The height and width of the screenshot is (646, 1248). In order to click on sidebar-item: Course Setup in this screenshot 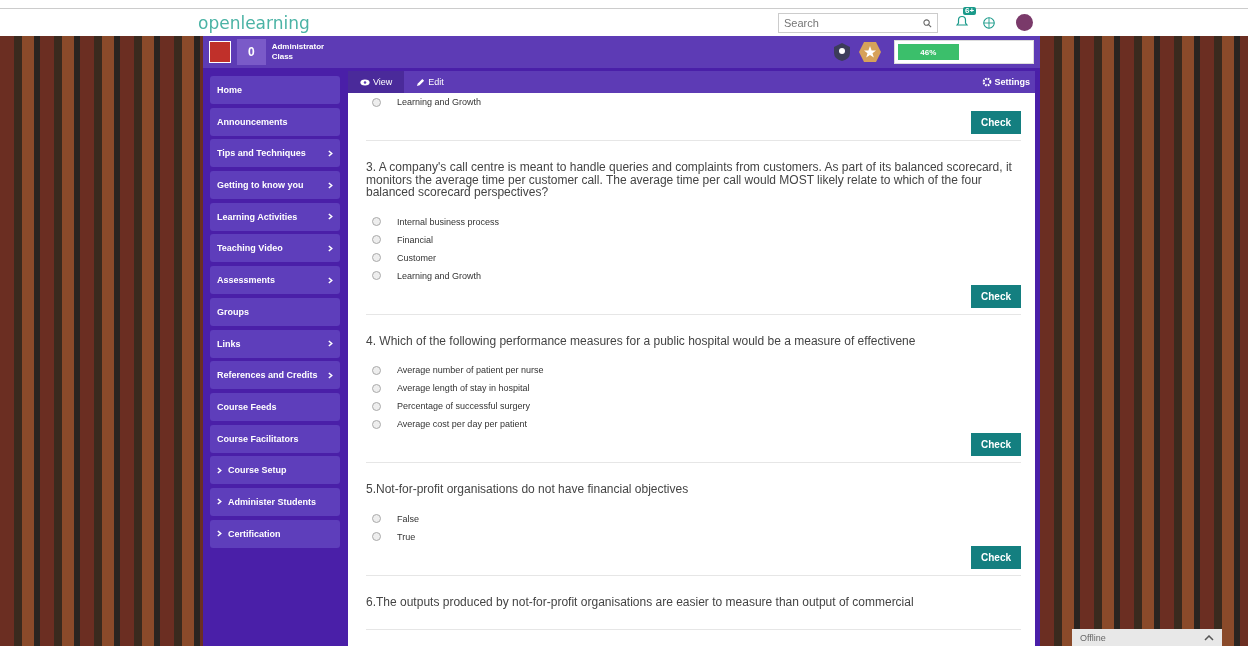, I will do `click(275, 470)`.